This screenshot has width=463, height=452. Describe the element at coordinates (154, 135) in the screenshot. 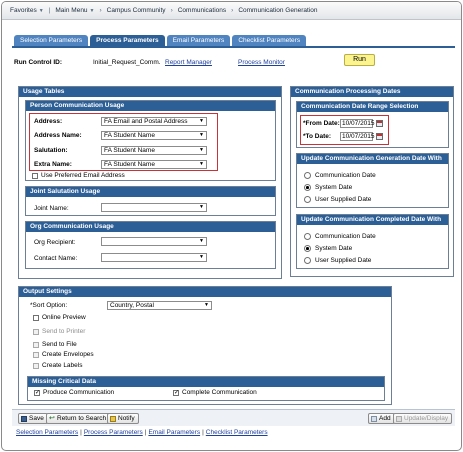

I see `address-name-select: FA Student Name ▼` at that location.